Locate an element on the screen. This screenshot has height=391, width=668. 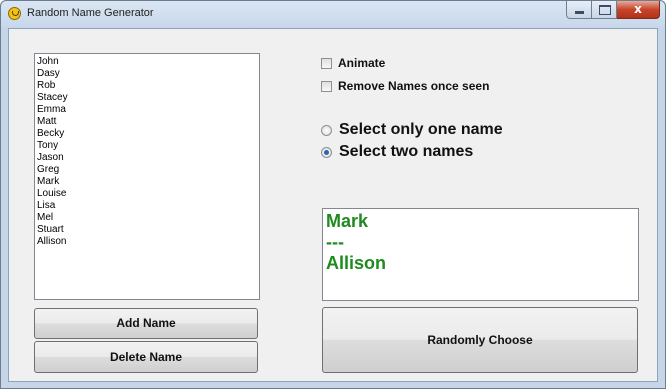
result-line: --- is located at coordinates (335, 242).